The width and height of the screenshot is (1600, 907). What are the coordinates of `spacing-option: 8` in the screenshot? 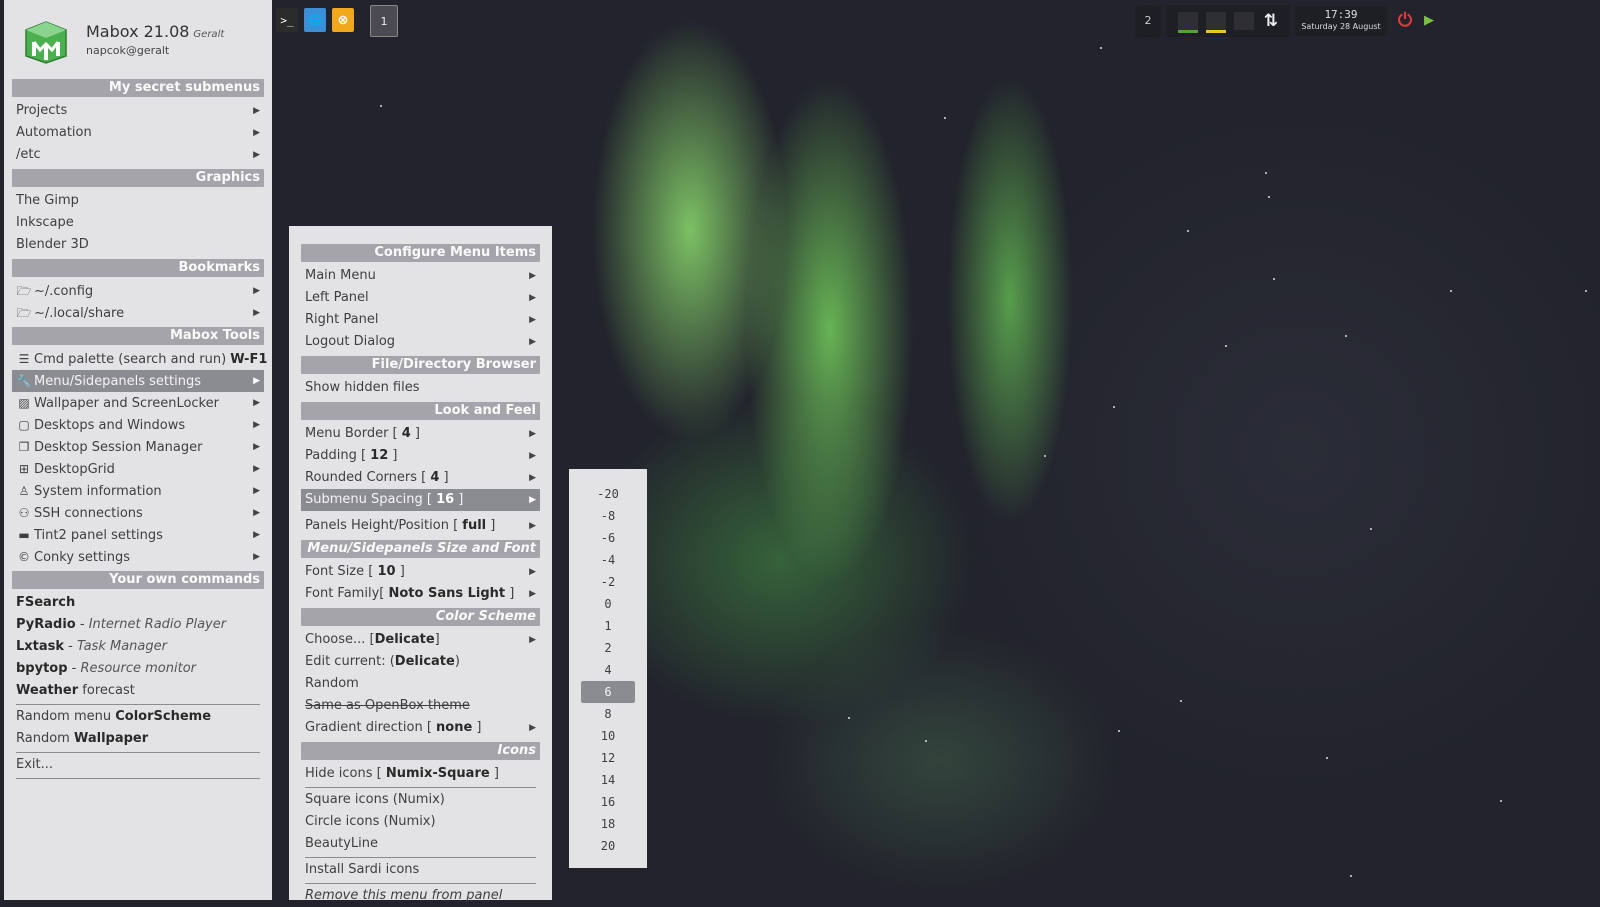 It's located at (608, 714).